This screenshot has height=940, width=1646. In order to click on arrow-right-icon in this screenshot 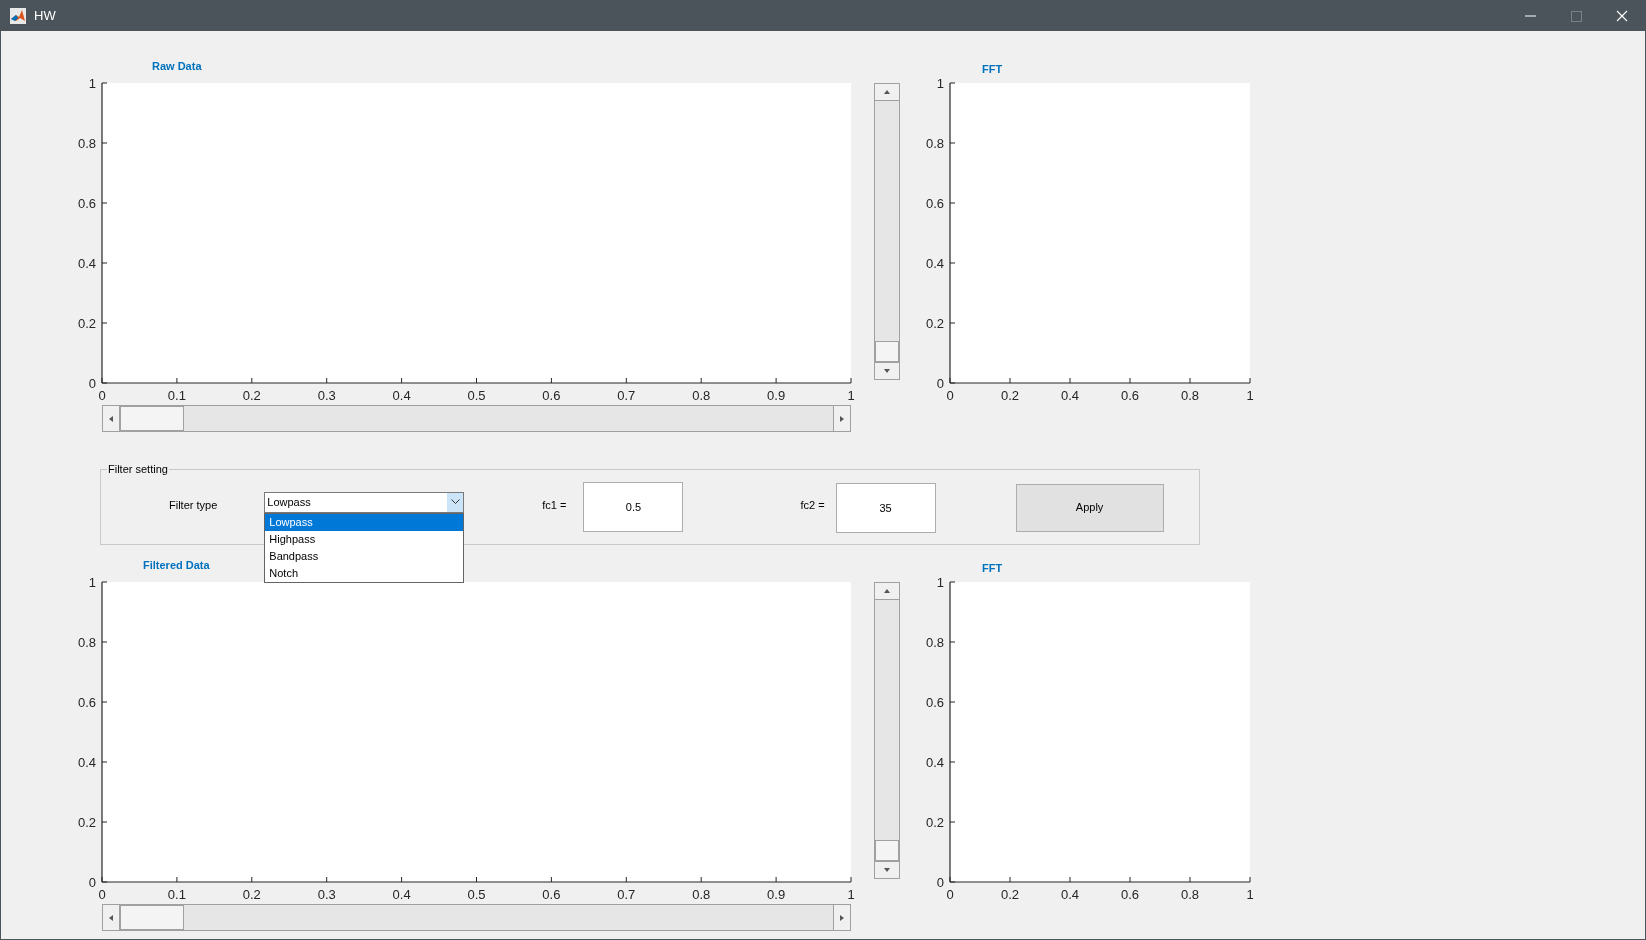, I will do `click(842, 418)`.